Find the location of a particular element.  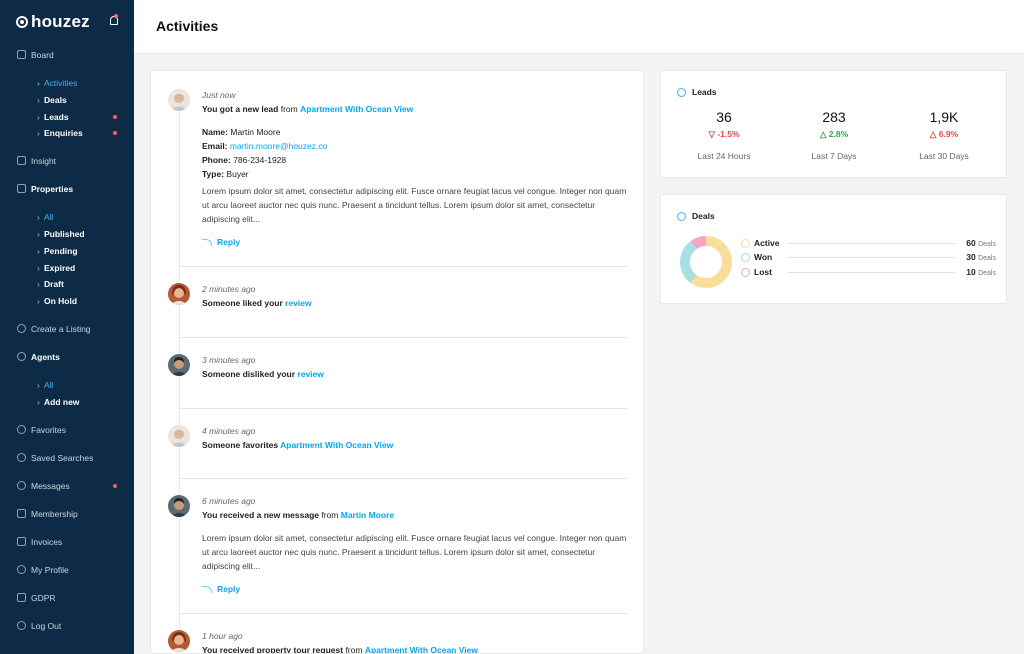

stat-period: Last 7 Days is located at coordinates (834, 156).